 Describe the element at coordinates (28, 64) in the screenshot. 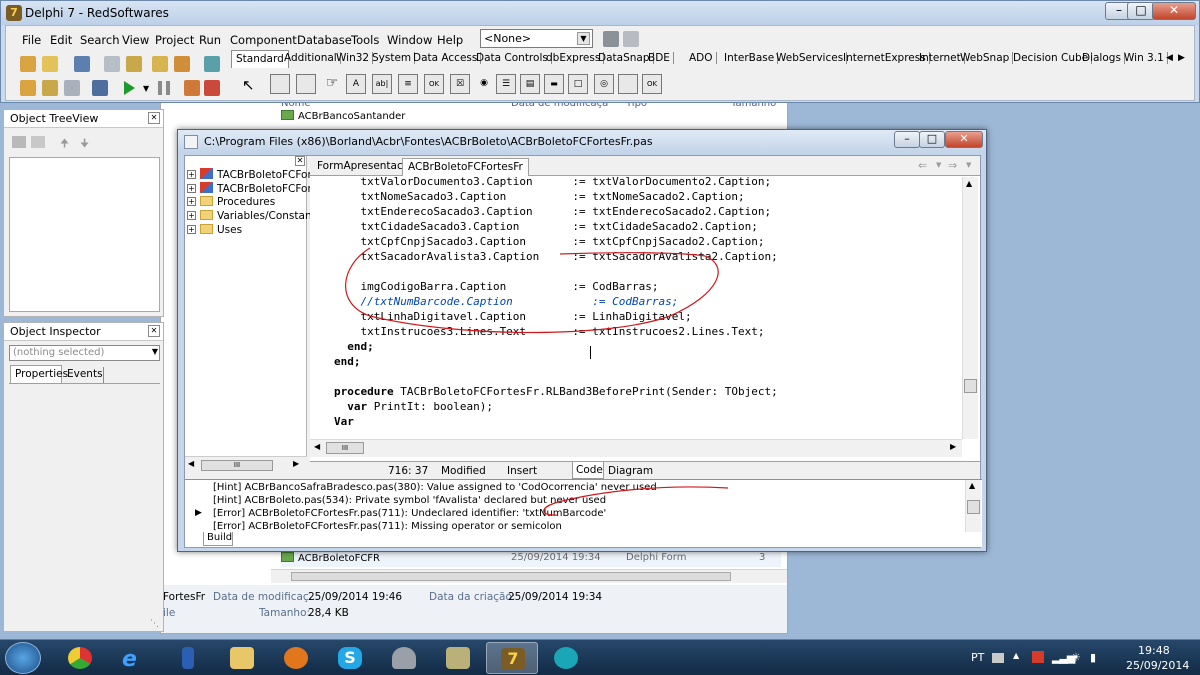

I see `new-icon` at that location.